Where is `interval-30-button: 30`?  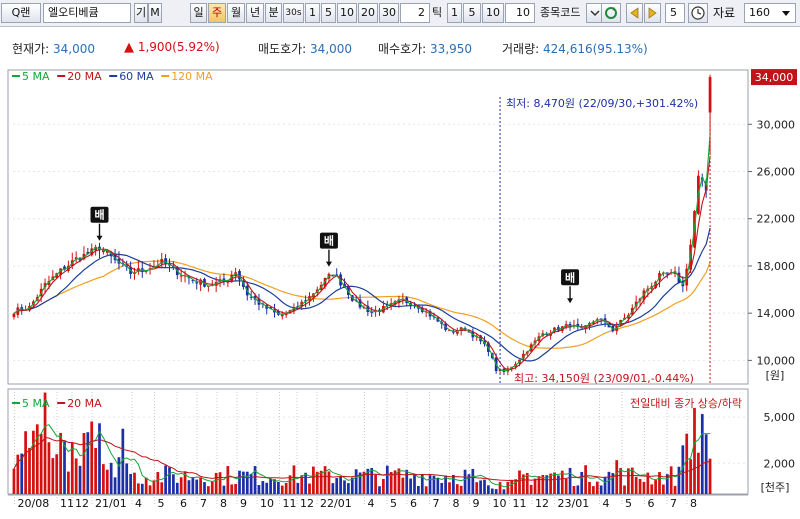 interval-30-button: 30 is located at coordinates (389, 13).